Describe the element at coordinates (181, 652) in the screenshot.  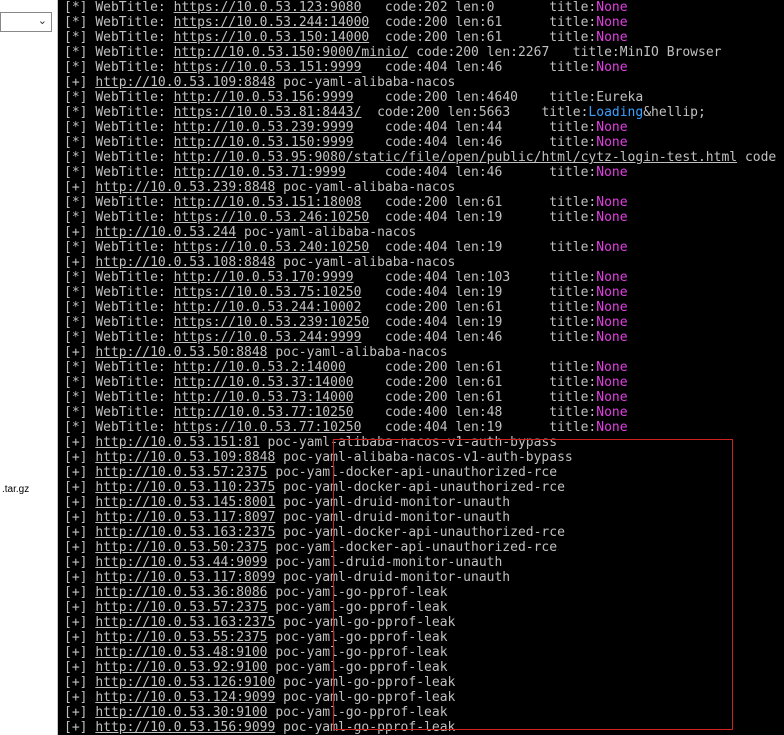
I see `url-link: http://10.0.53.48:9100` at that location.